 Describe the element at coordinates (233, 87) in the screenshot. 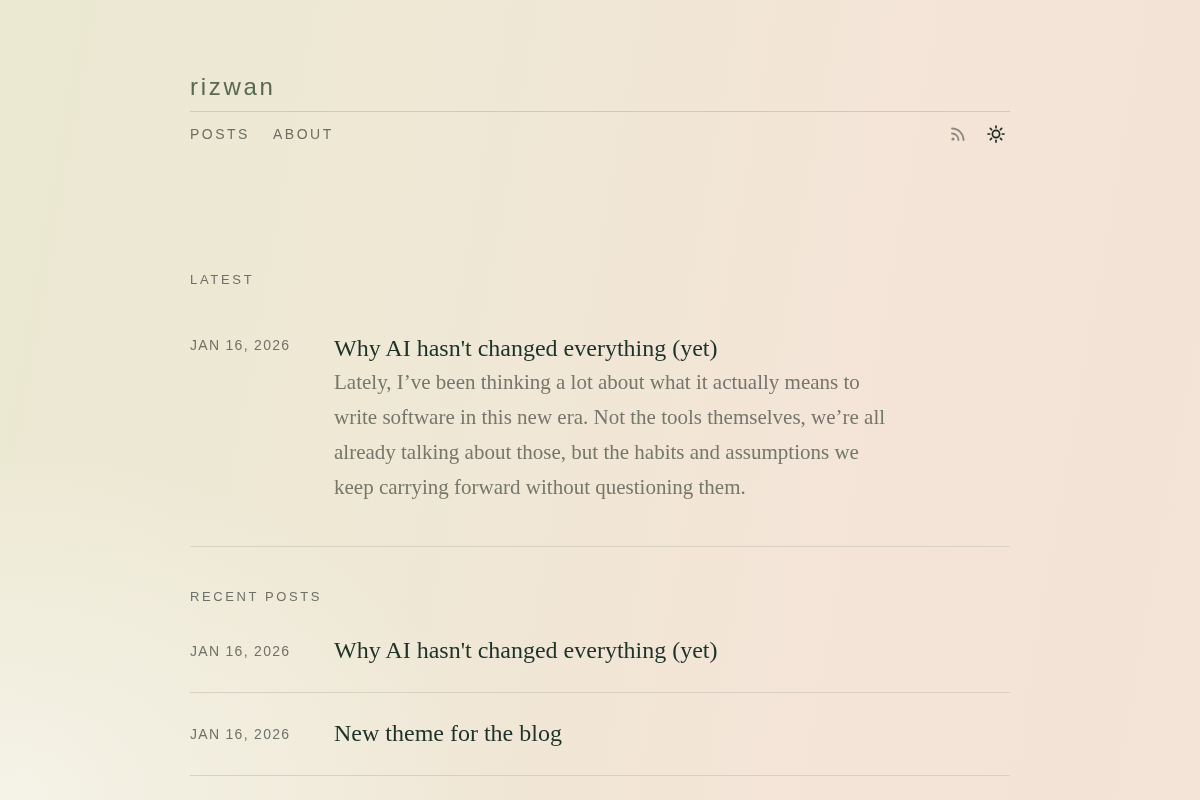

I see `site-title: rizwan` at that location.